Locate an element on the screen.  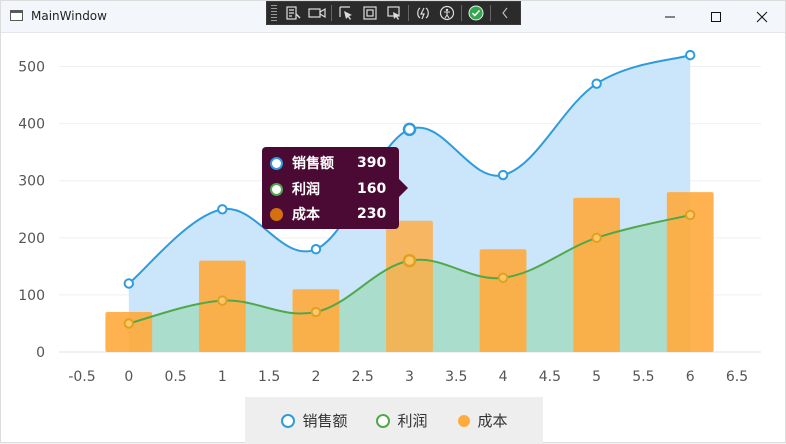
app-window-icon is located at coordinates (16, 15).